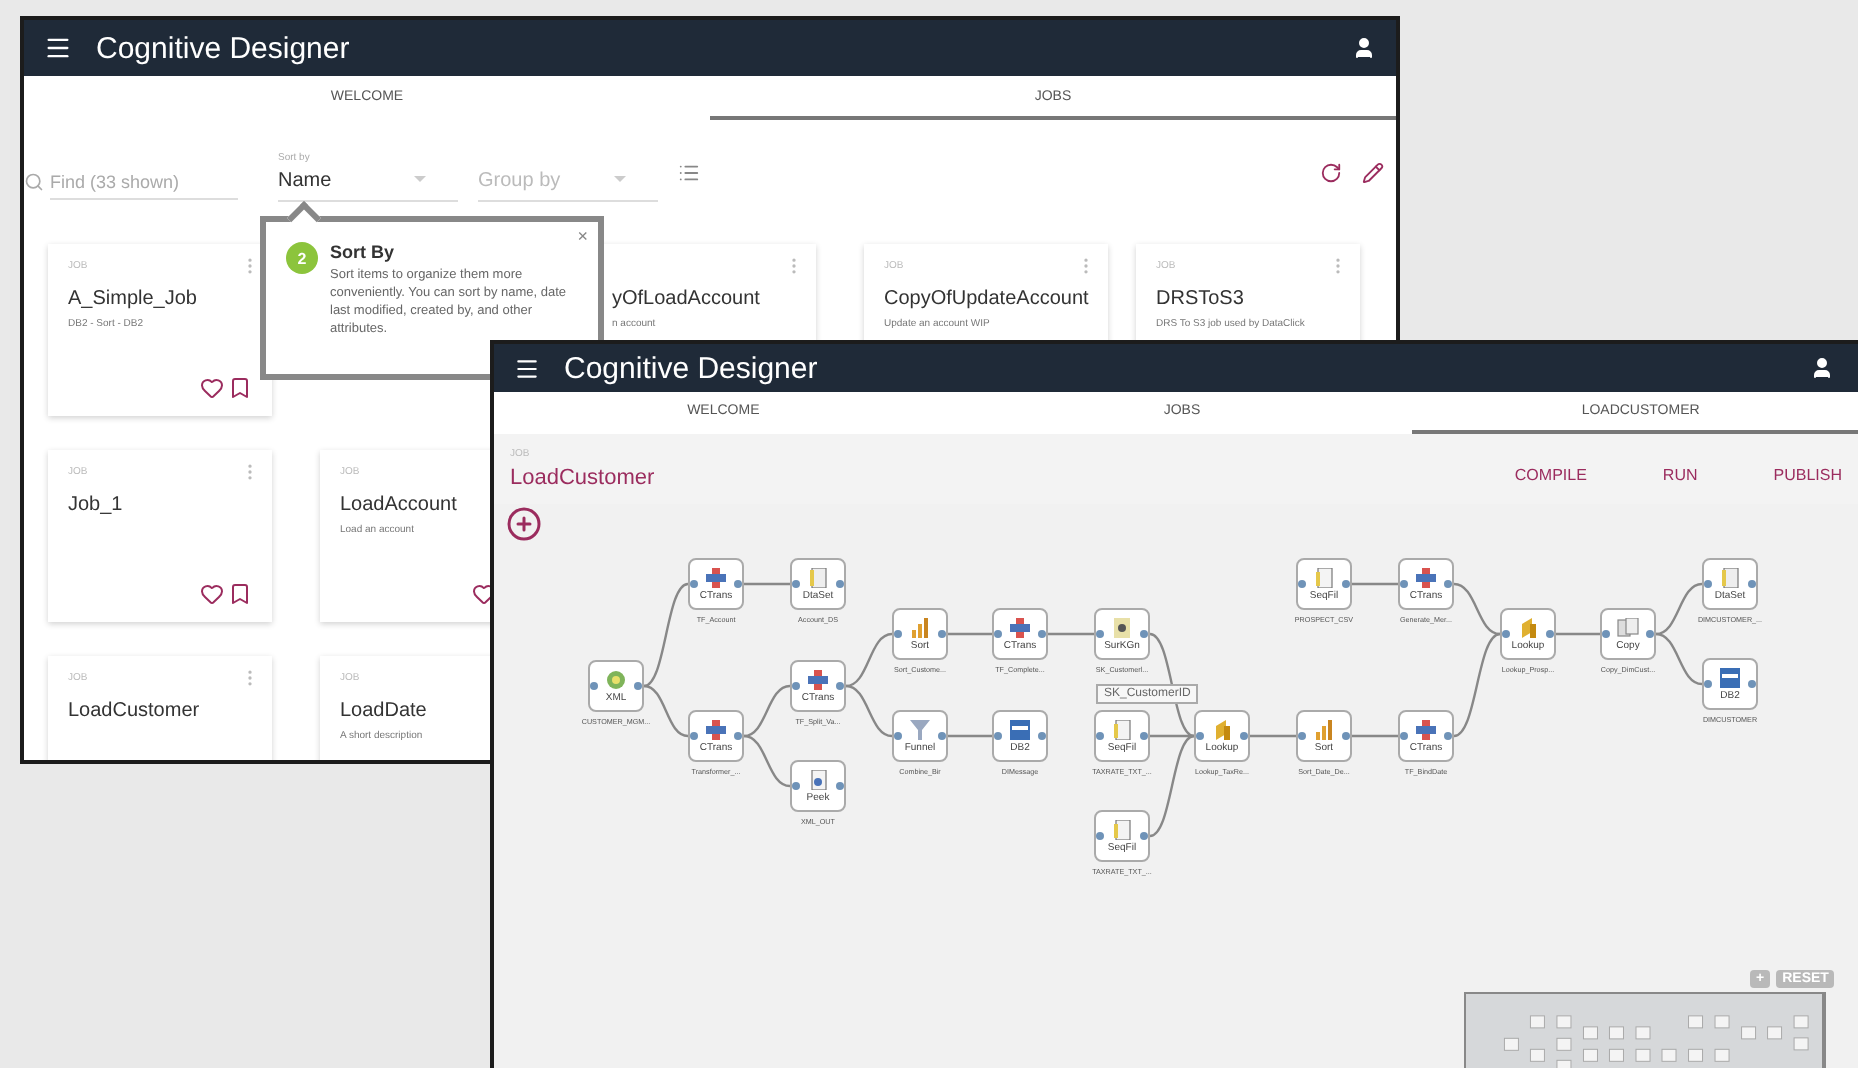 This screenshot has height=1068, width=1858. What do you see at coordinates (135, 711) in the screenshot?
I see `card-title: LoadCustomer` at bounding box center [135, 711].